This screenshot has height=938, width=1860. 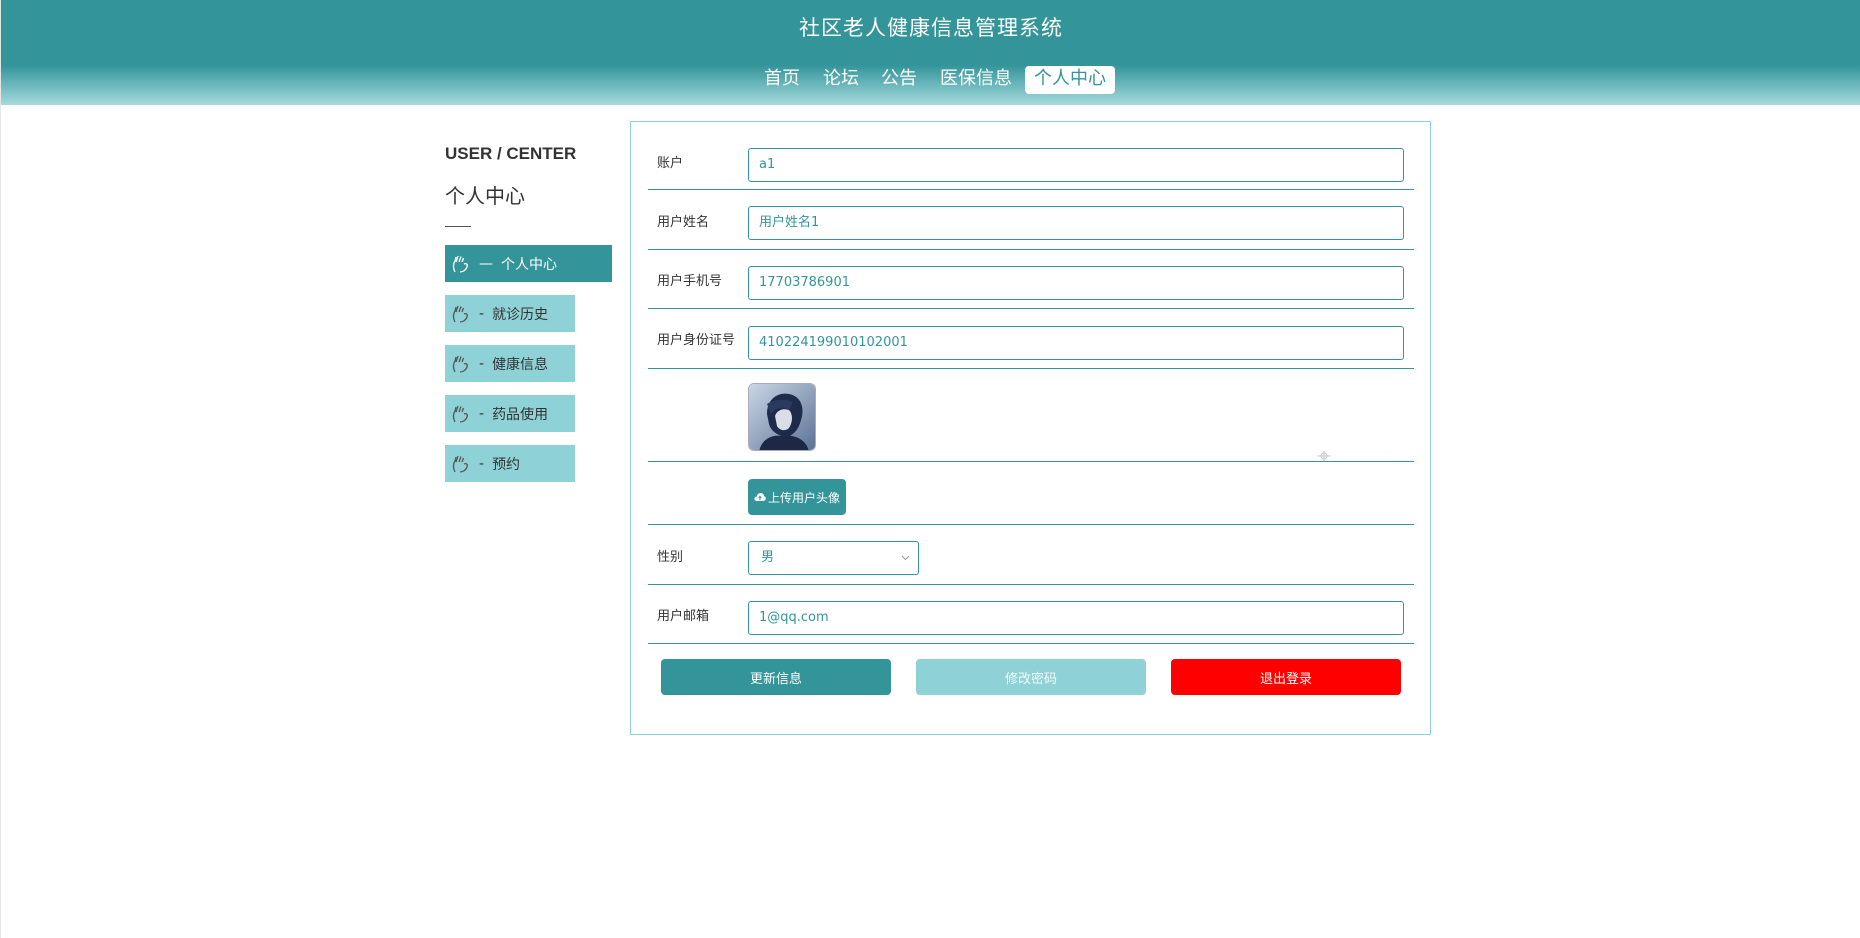 What do you see at coordinates (1286, 677) in the screenshot?
I see `logout-button: 退出登录` at bounding box center [1286, 677].